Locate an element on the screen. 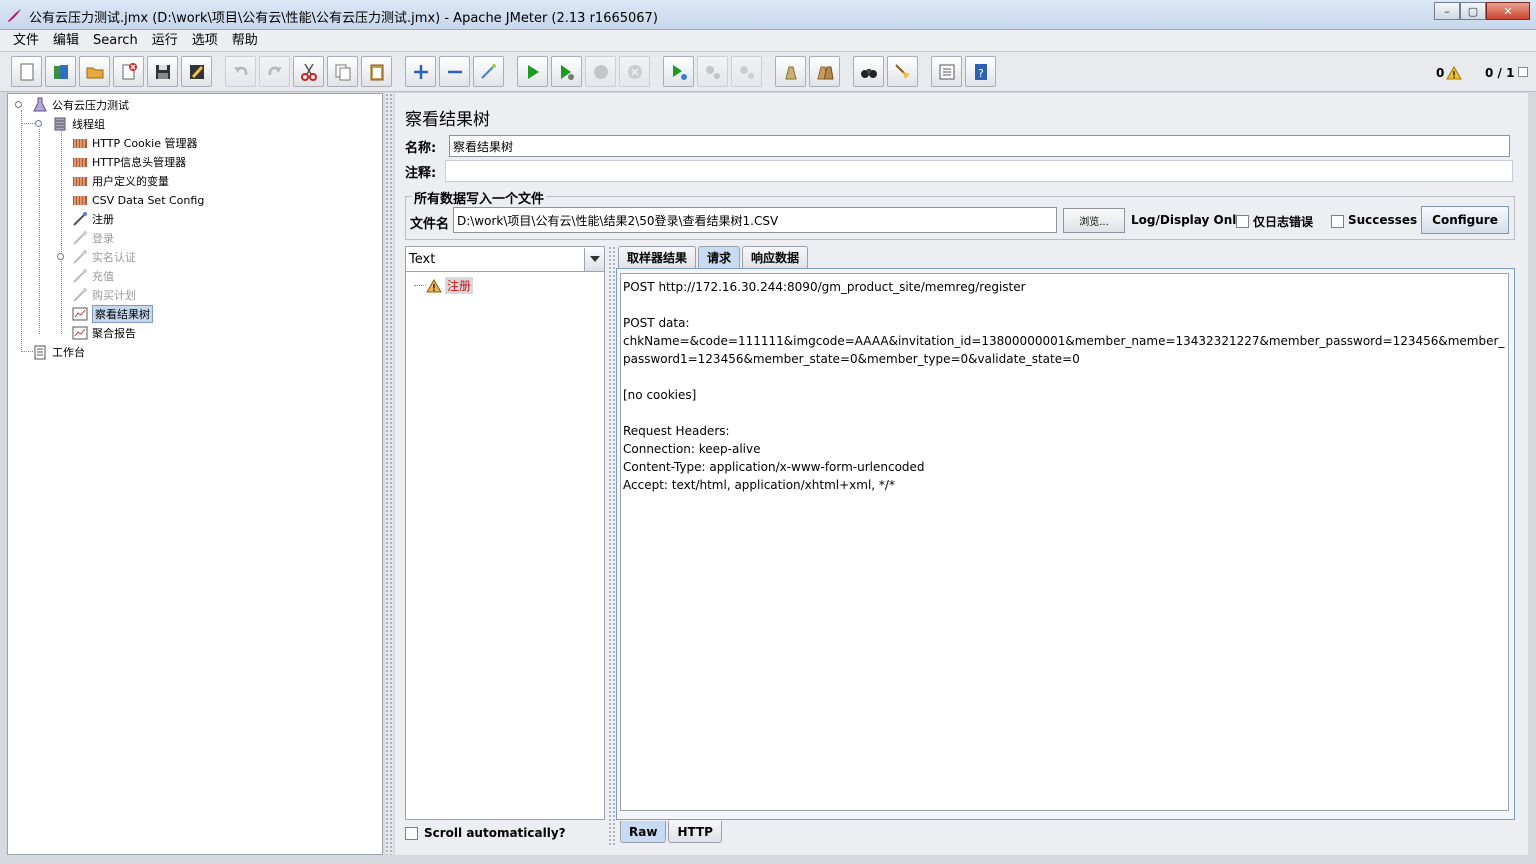  request-view-tabs: Raw HTTP is located at coordinates (672, 832).